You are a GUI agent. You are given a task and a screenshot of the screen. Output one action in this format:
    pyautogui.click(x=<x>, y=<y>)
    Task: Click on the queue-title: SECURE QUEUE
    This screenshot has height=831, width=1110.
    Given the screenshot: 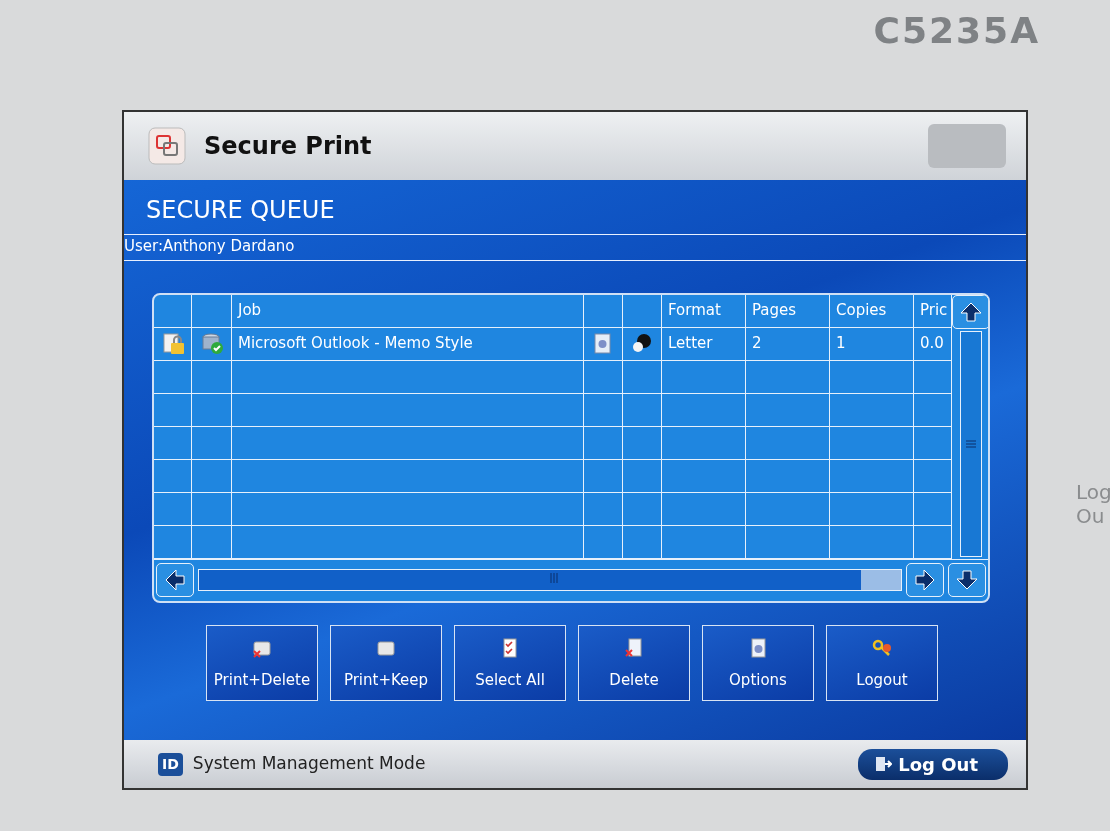 What is the action you would take?
    pyautogui.click(x=240, y=210)
    